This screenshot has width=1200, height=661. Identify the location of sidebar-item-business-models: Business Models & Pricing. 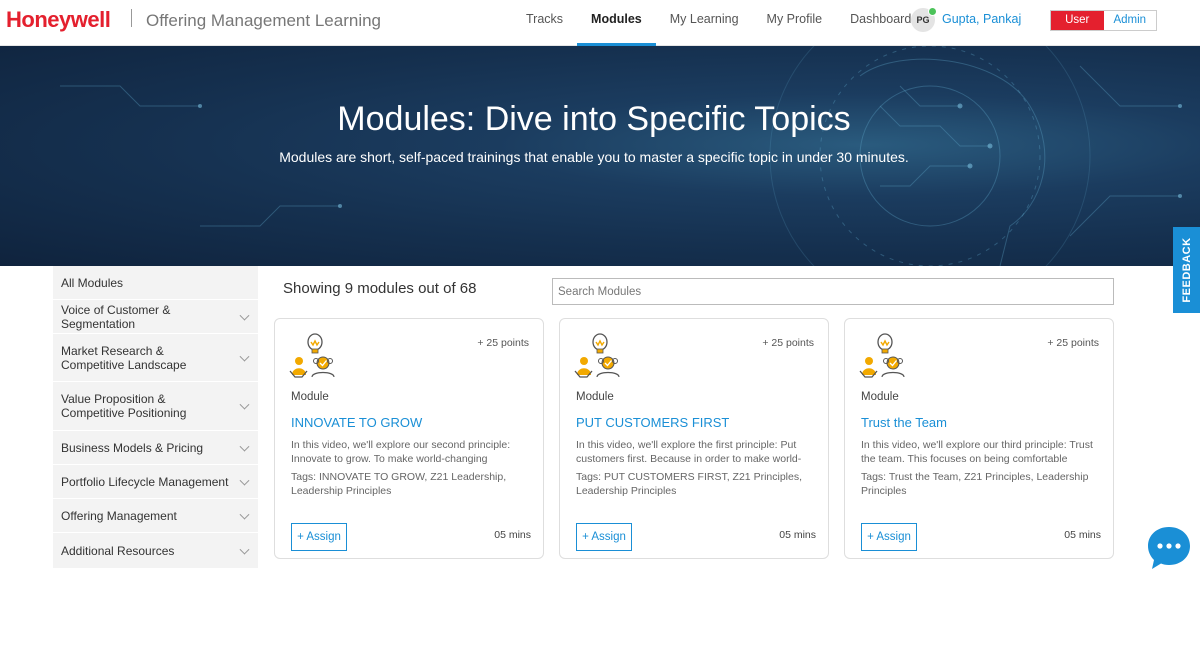
(155, 448).